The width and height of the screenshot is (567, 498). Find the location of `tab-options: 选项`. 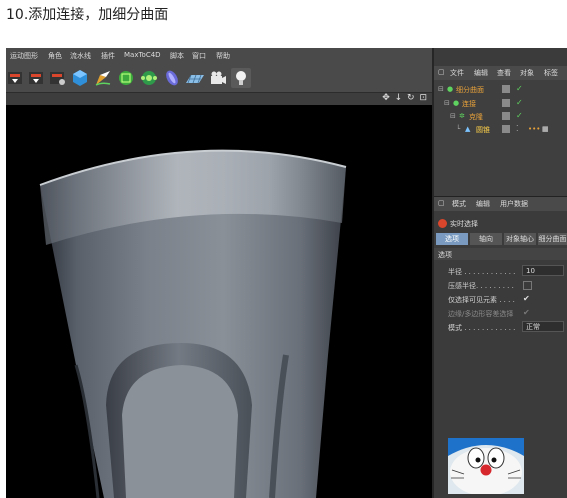

tab-options: 选项 is located at coordinates (452, 239).